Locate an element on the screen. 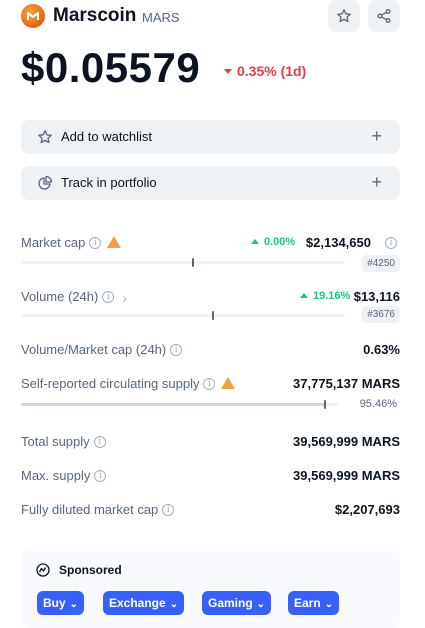 This screenshot has width=425, height=628. circ-supply-bar is located at coordinates (180, 404).